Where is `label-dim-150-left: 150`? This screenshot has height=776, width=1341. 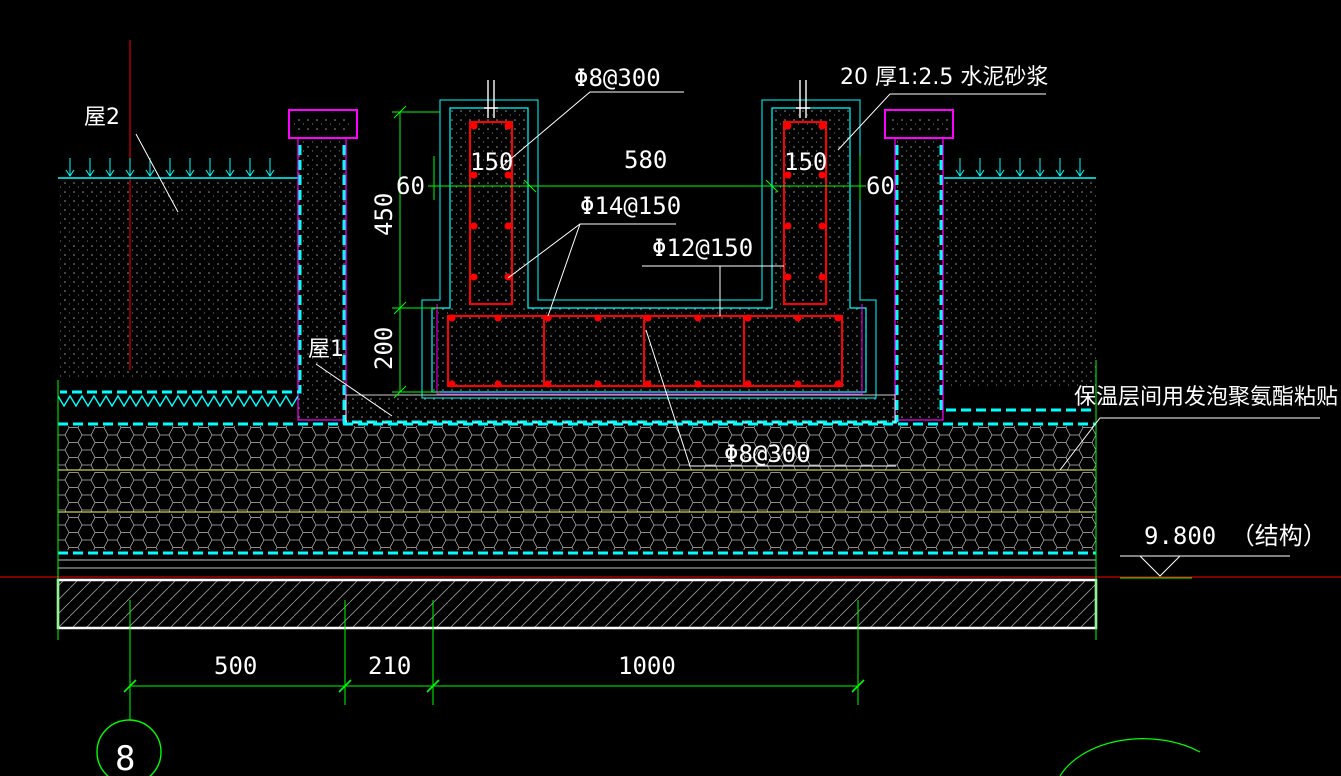 label-dim-150-left: 150 is located at coordinates (491, 162).